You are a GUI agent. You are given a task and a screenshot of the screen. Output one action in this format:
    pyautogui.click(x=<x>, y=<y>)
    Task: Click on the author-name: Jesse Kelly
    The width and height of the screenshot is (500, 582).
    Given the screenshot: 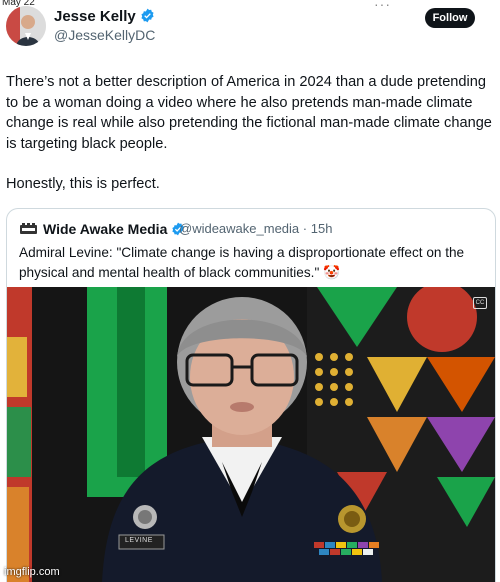 What is the action you would take?
    pyautogui.click(x=104, y=16)
    